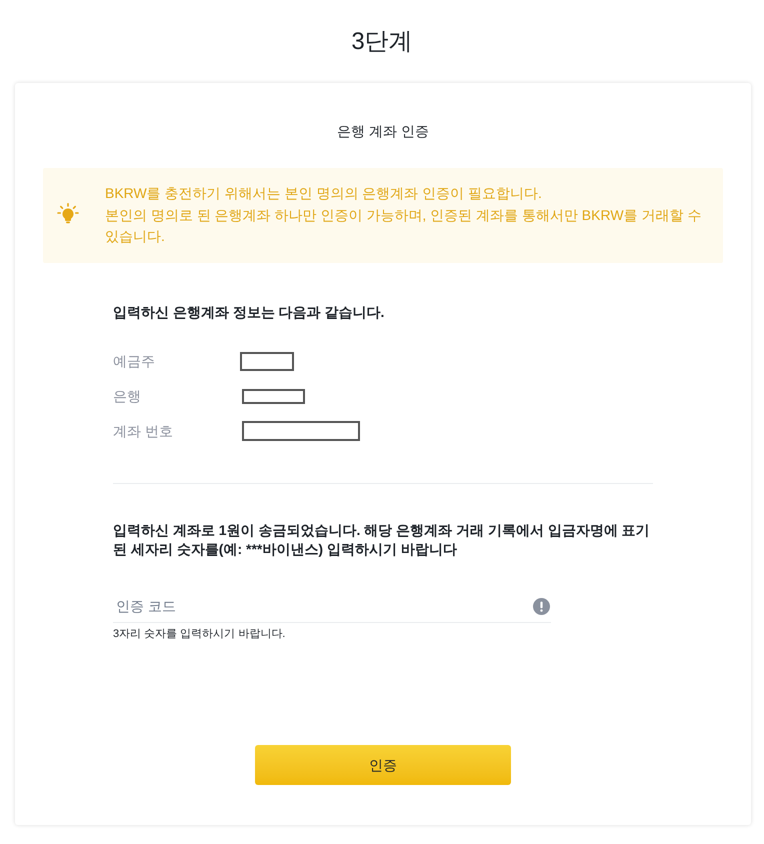  Describe the element at coordinates (383, 764) in the screenshot. I see `verify-button: 인증` at that location.